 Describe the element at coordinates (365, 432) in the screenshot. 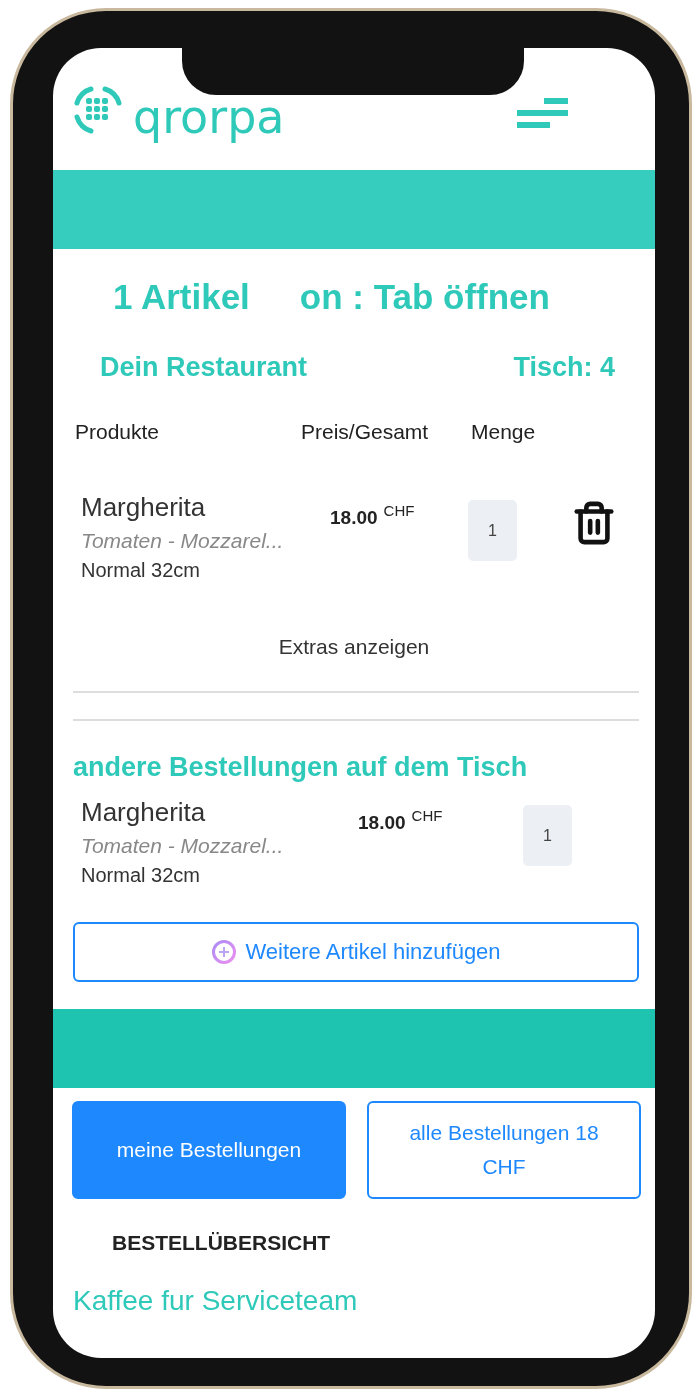

I see `column-header: Preis/Gesamt` at that location.